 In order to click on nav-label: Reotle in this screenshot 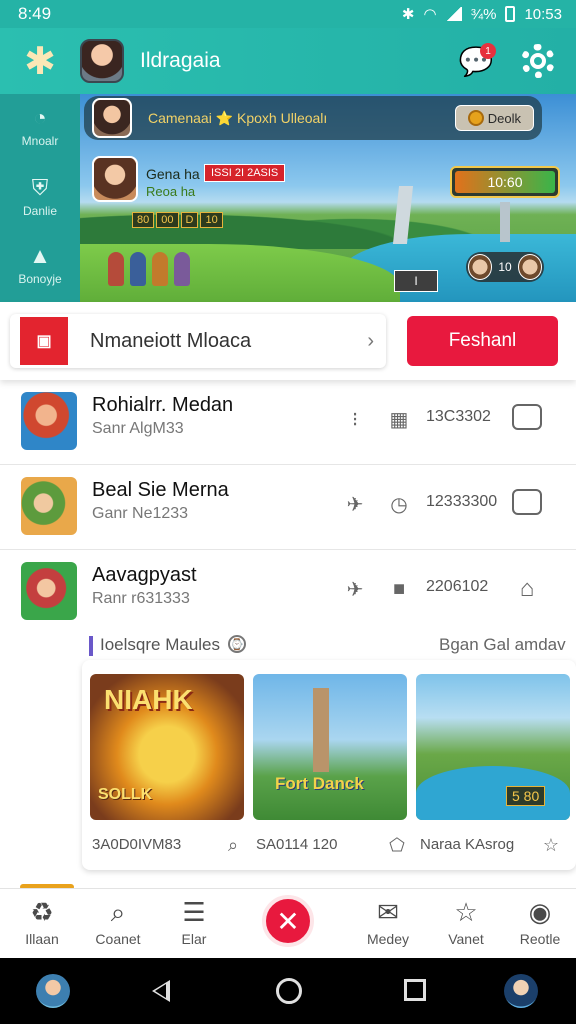, I will do `click(540, 939)`.